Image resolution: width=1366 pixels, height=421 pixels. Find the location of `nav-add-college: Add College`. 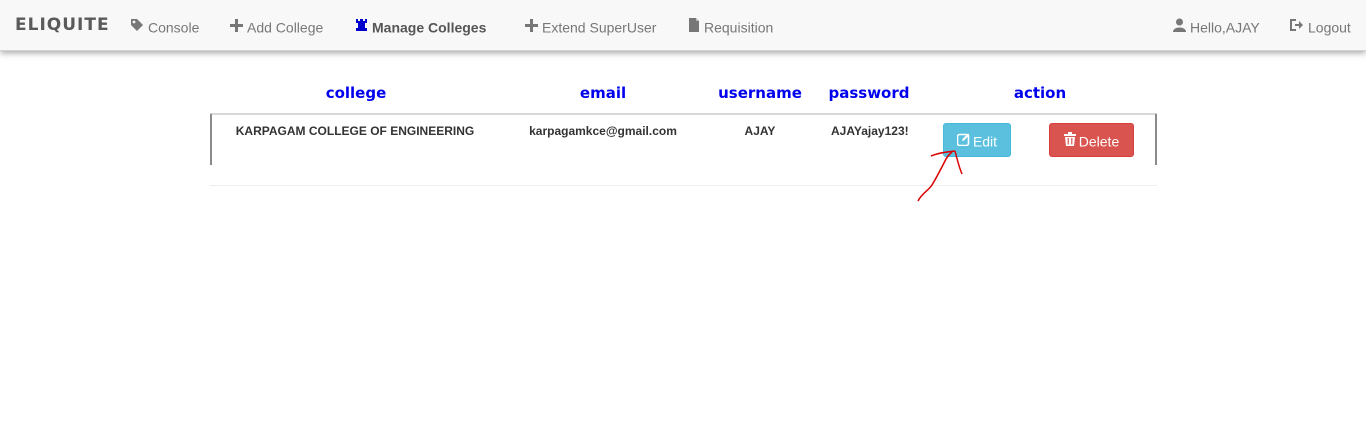

nav-add-college: Add College is located at coordinates (276, 26).